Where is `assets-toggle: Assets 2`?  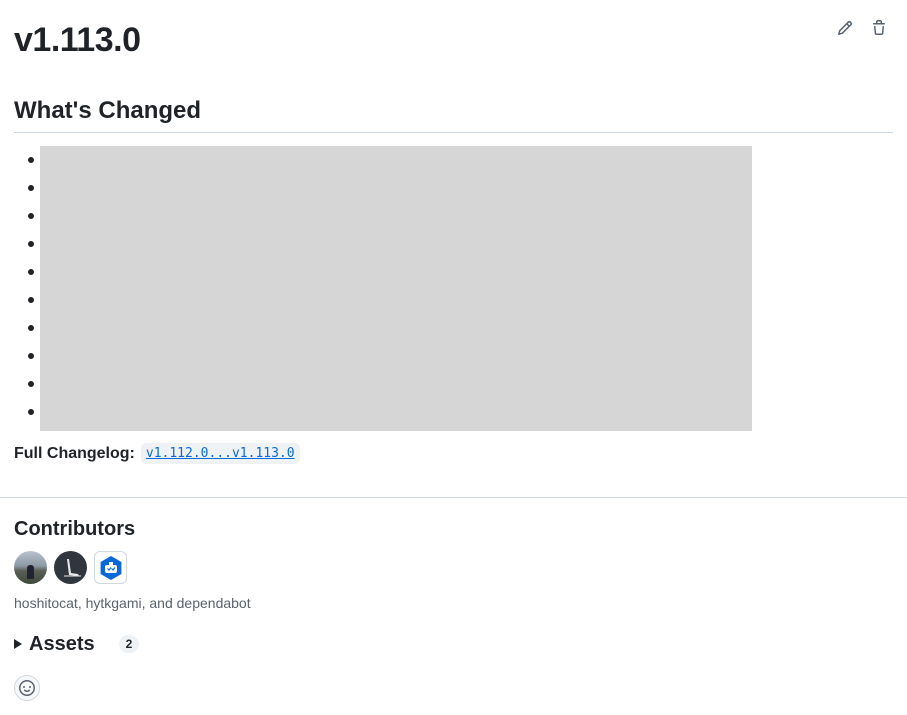
assets-toggle: Assets 2 is located at coordinates (77, 644).